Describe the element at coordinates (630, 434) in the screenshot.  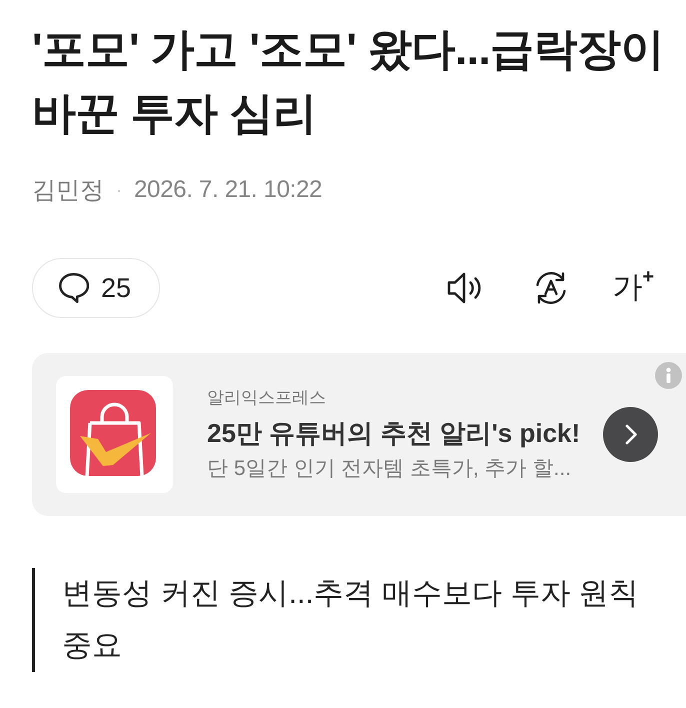
I see `chevron-right-icon` at that location.